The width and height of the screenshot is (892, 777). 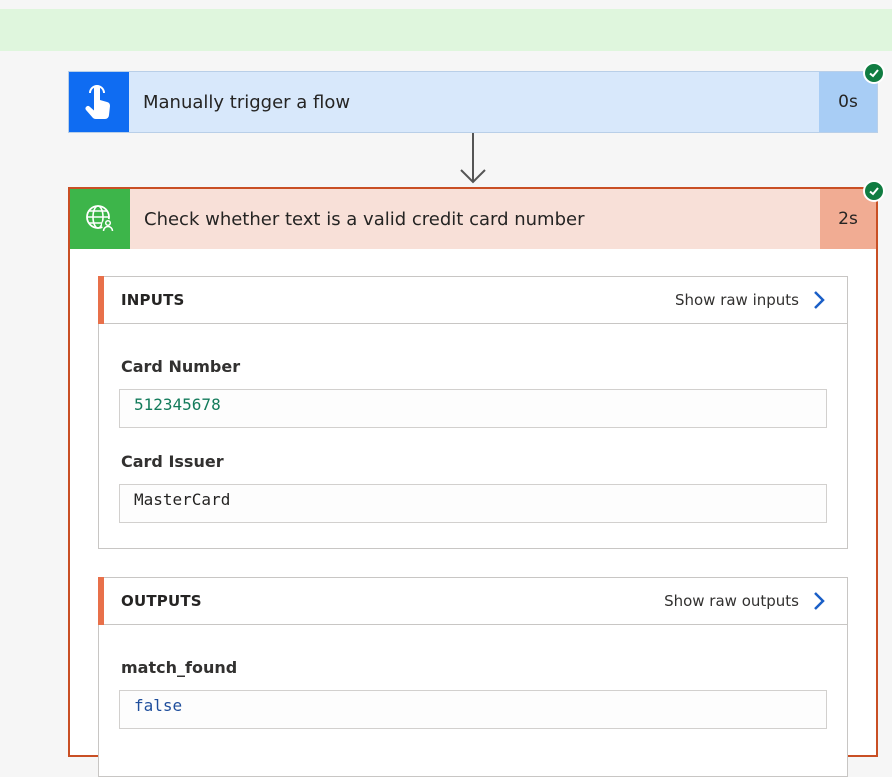 I want to click on outputs-header: OUTPUTS Show raw outputs, so click(x=472, y=601).